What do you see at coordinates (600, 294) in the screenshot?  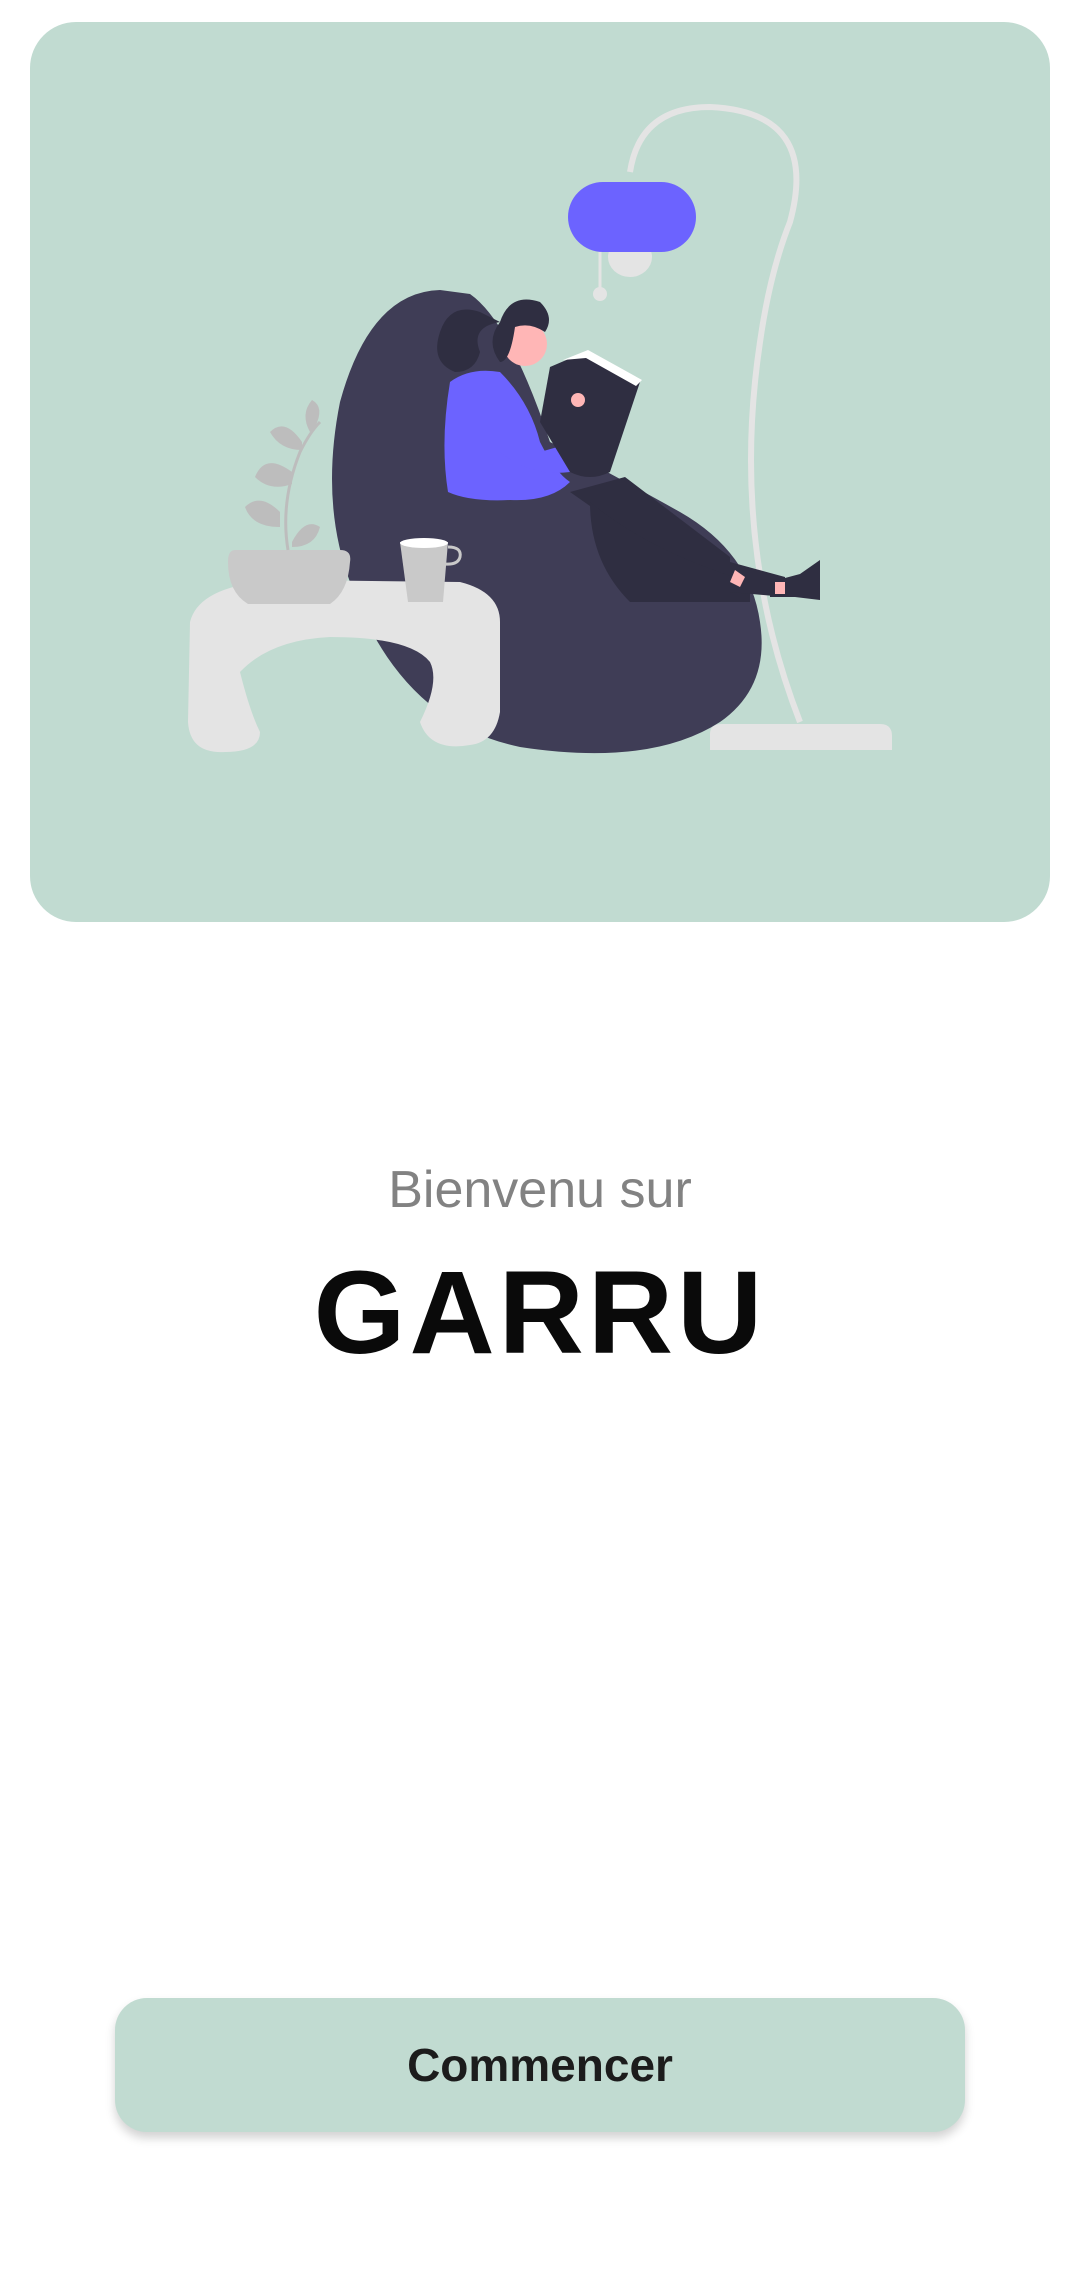 I see `lamp-pull-cord` at bounding box center [600, 294].